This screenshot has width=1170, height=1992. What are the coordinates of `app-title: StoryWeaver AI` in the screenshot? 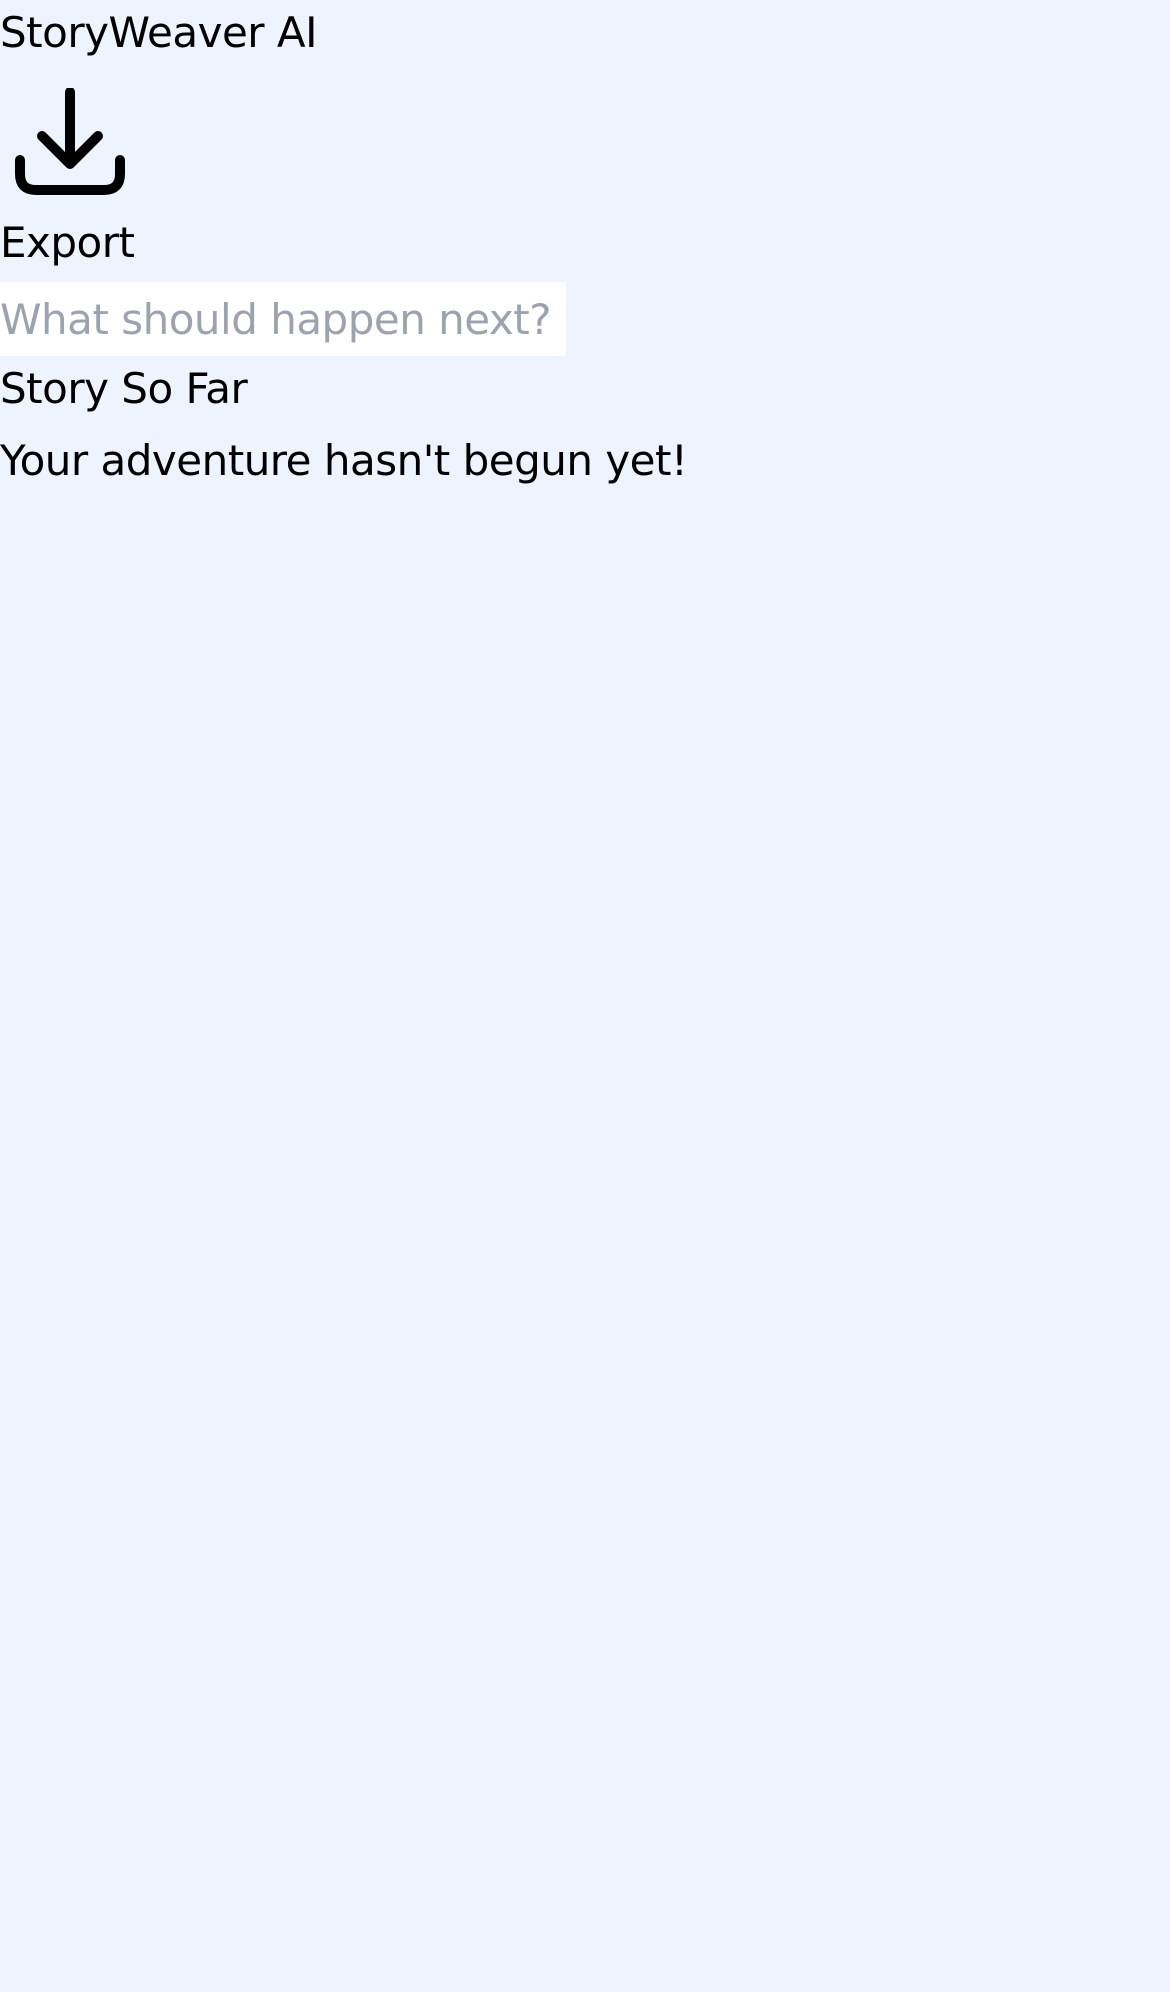 It's located at (159, 32).